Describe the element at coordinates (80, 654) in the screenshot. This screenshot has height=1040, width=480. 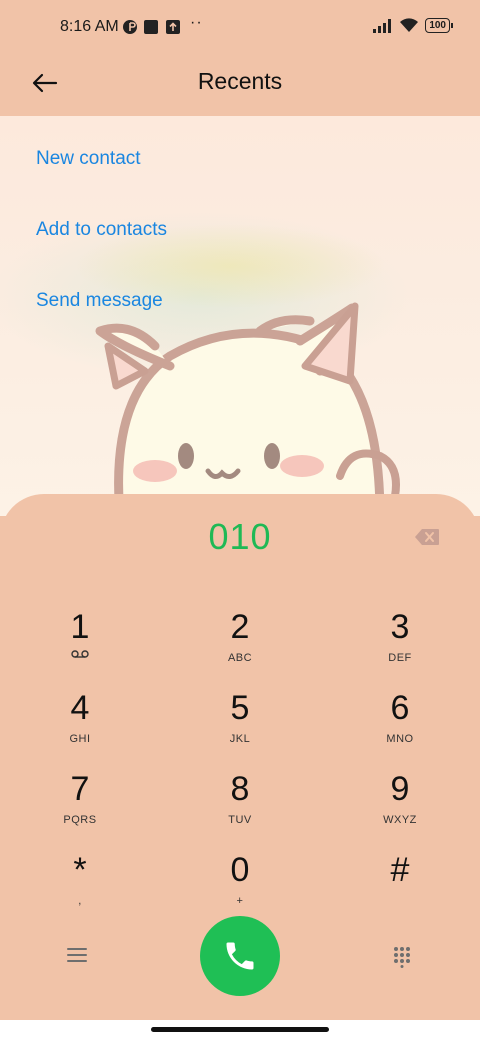
I see `voicemail-icon` at that location.